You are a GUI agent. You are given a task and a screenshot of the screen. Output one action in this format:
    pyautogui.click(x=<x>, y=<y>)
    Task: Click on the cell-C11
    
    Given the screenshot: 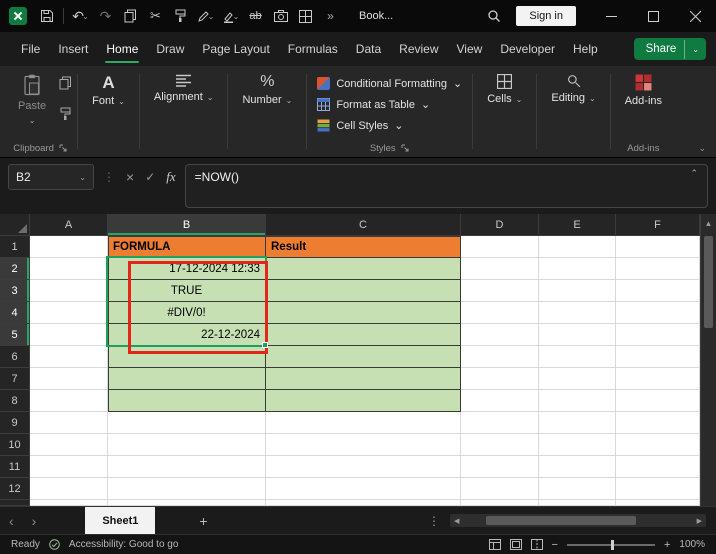 What is the action you would take?
    pyautogui.click(x=363, y=467)
    